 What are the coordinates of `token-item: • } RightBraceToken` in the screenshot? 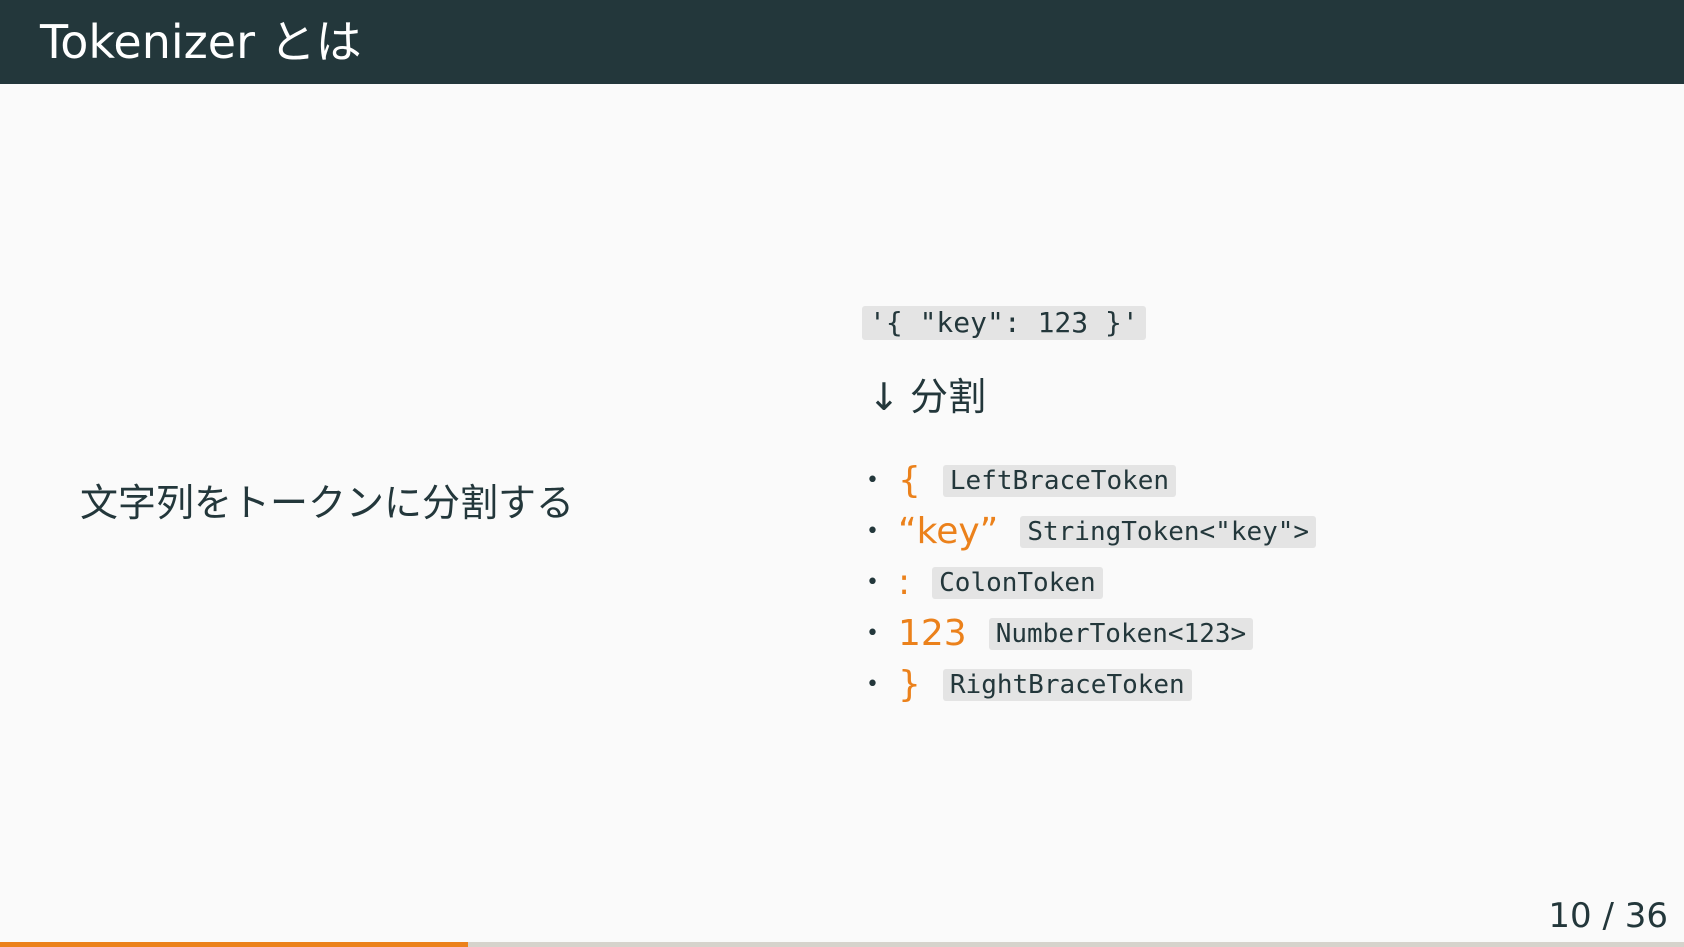 It's located at (1091, 684).